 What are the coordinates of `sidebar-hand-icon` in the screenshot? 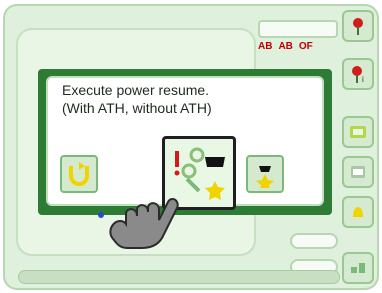 It's located at (358, 212).